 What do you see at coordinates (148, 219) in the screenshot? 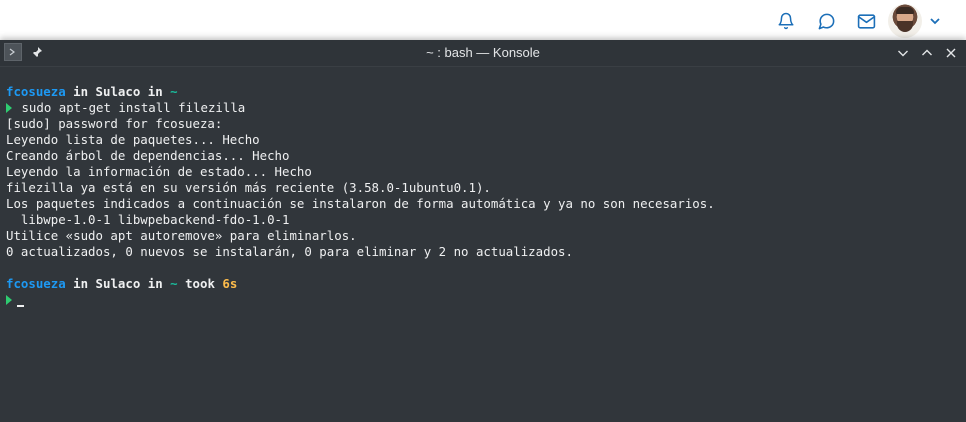
I see `output-line: libwpe-1.0-1 libwpebackend-fdo-1.0-1` at bounding box center [148, 219].